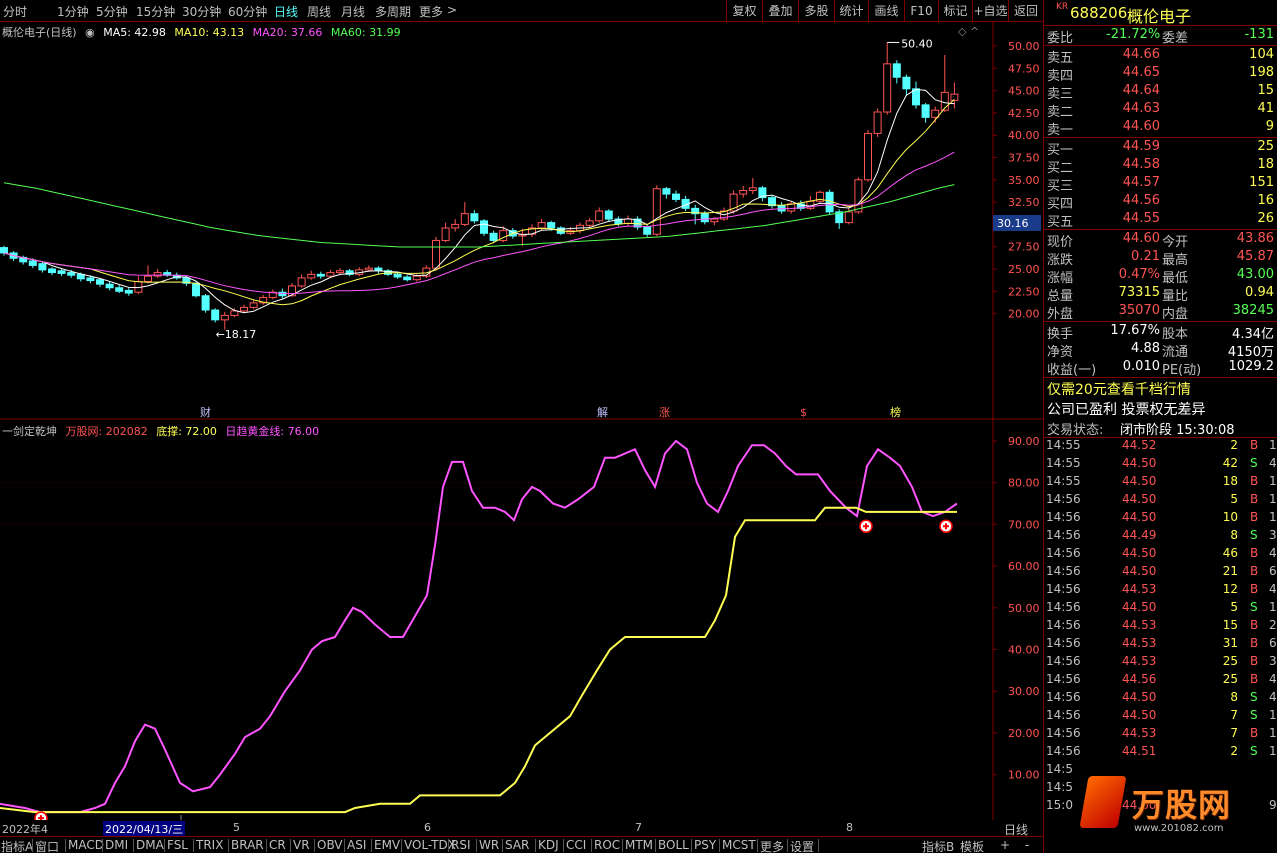  Describe the element at coordinates (1160, 220) in the screenshot. I see `bid-row: 买五 44.55 26` at that location.